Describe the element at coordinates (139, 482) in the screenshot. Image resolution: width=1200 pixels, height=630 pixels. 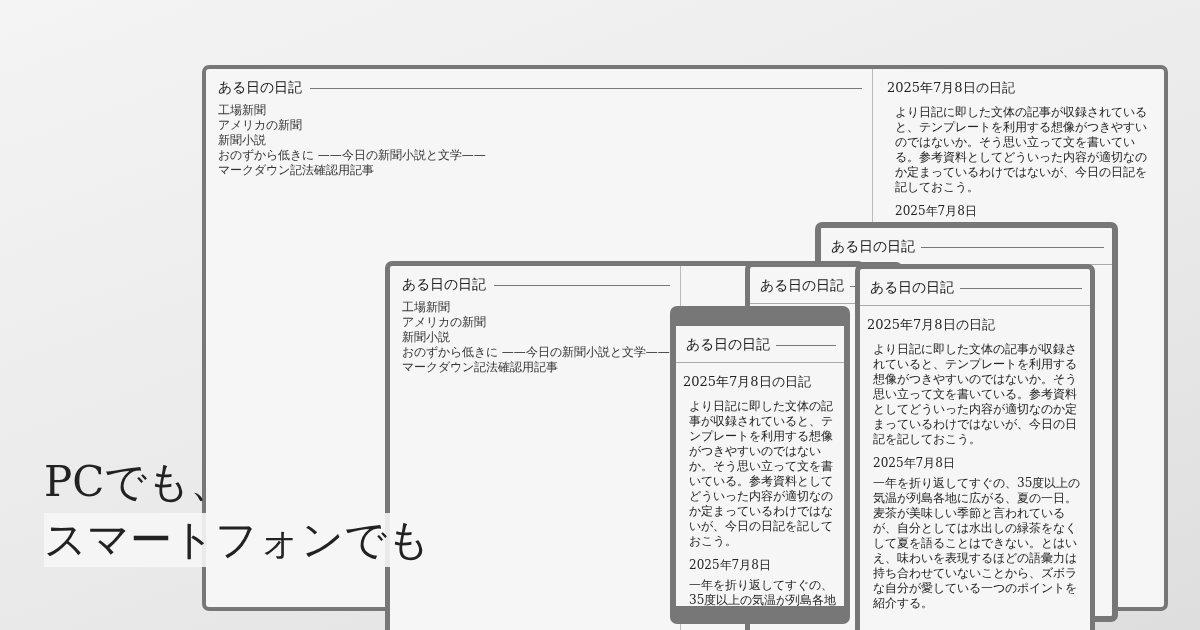
I see `headline-text: PCでも、` at that location.